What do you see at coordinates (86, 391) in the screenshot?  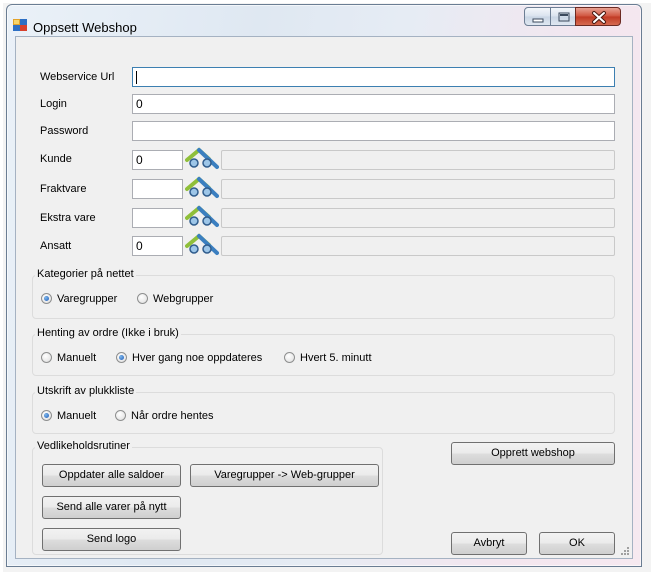 I see `utskrift-group-title: Utskrift av plukkliste` at bounding box center [86, 391].